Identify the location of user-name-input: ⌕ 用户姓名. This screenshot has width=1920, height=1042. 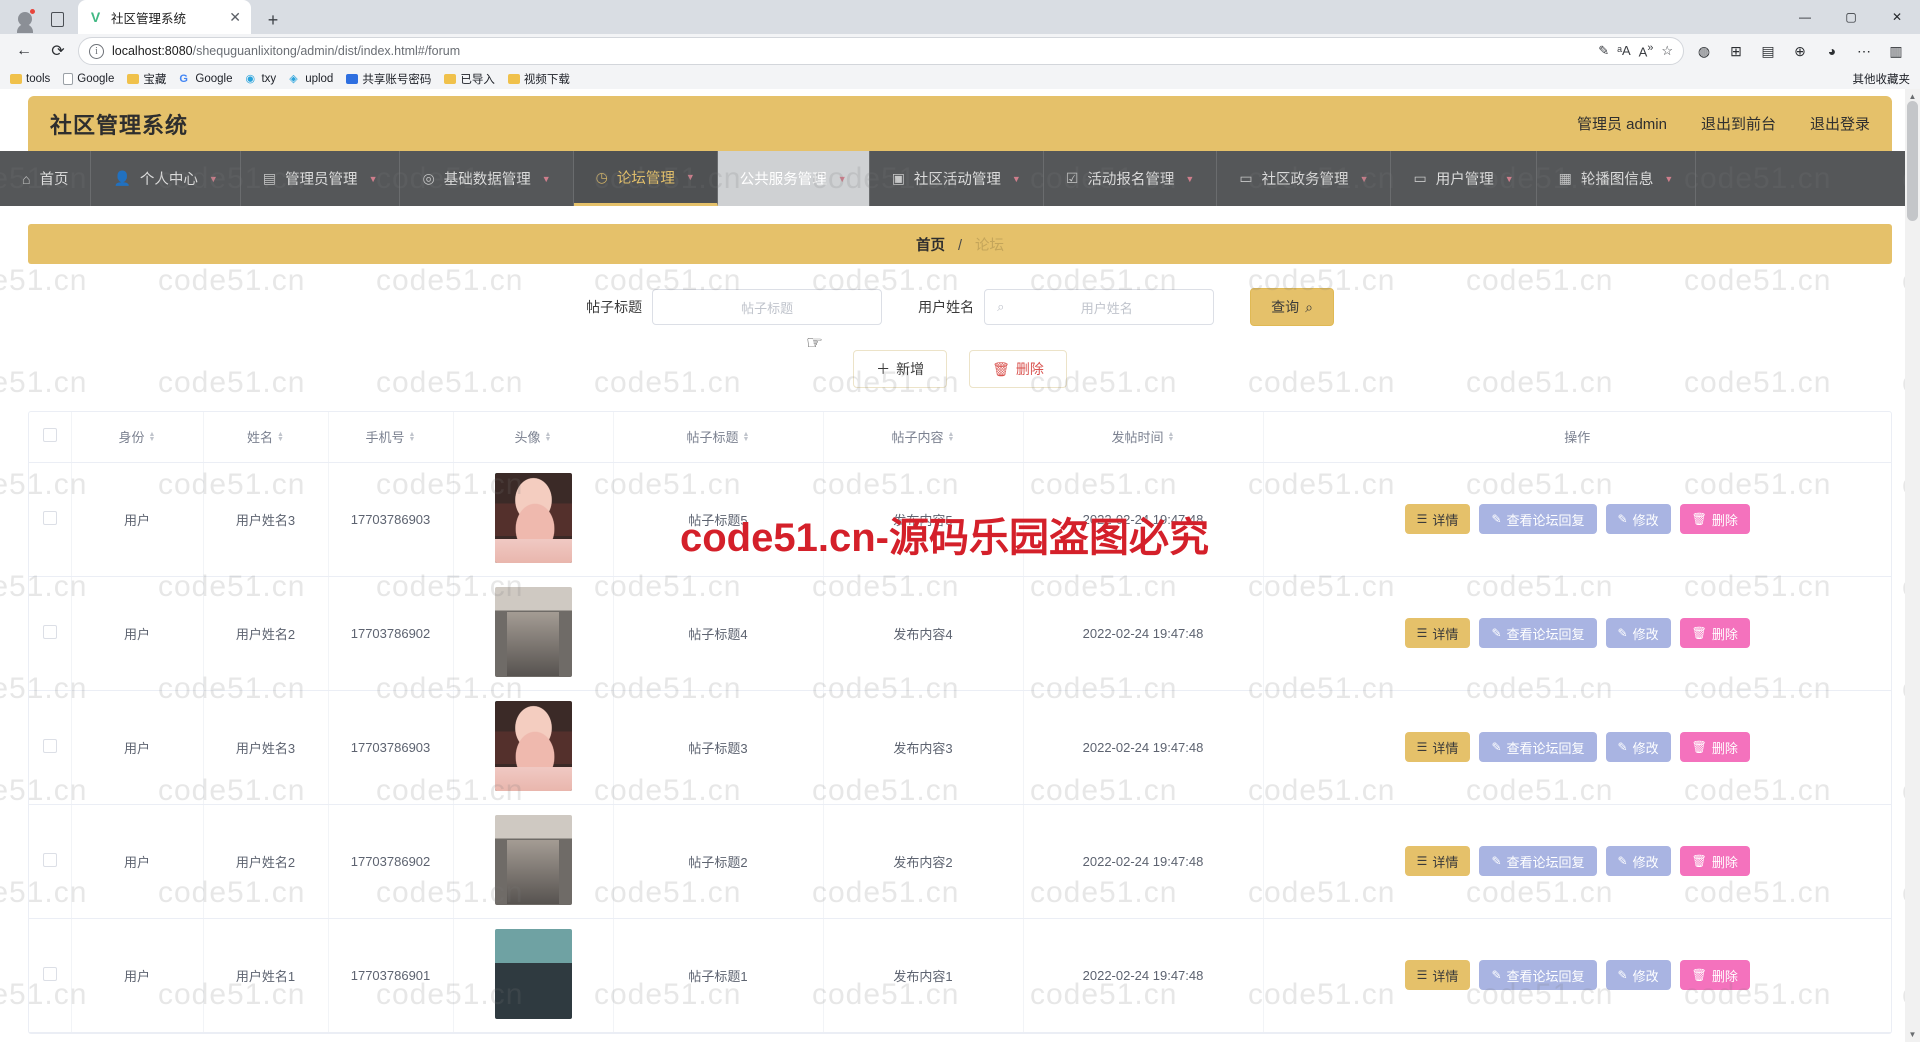
(1099, 307).